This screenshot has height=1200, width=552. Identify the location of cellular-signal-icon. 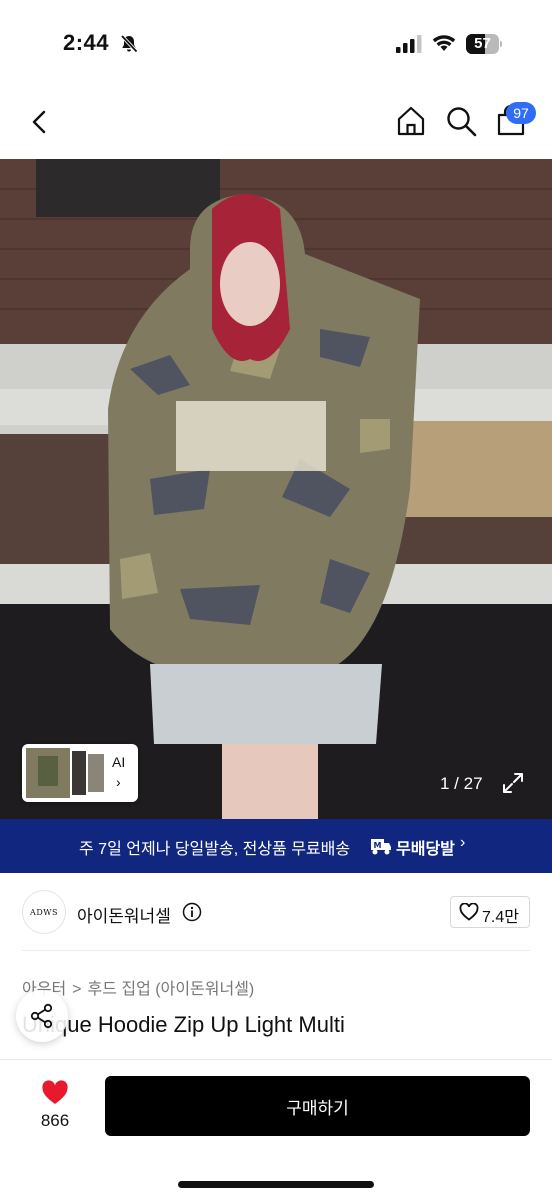
(409, 44).